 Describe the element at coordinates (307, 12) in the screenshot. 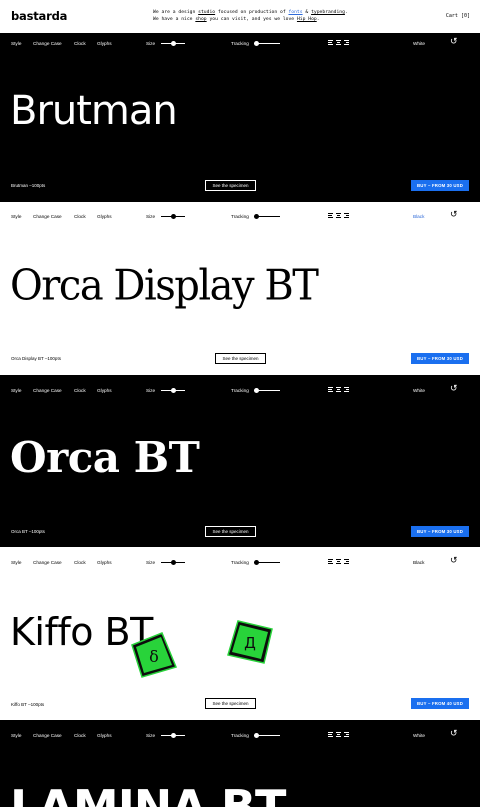

I see `tagline-text: &` at that location.